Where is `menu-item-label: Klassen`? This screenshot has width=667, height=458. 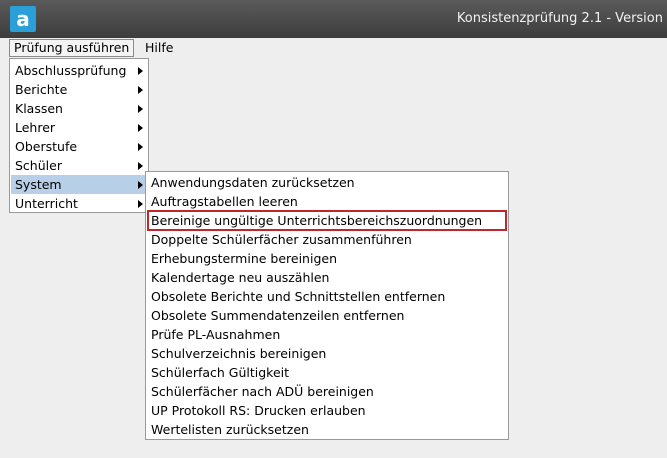
menu-item-label: Klassen is located at coordinates (39, 108).